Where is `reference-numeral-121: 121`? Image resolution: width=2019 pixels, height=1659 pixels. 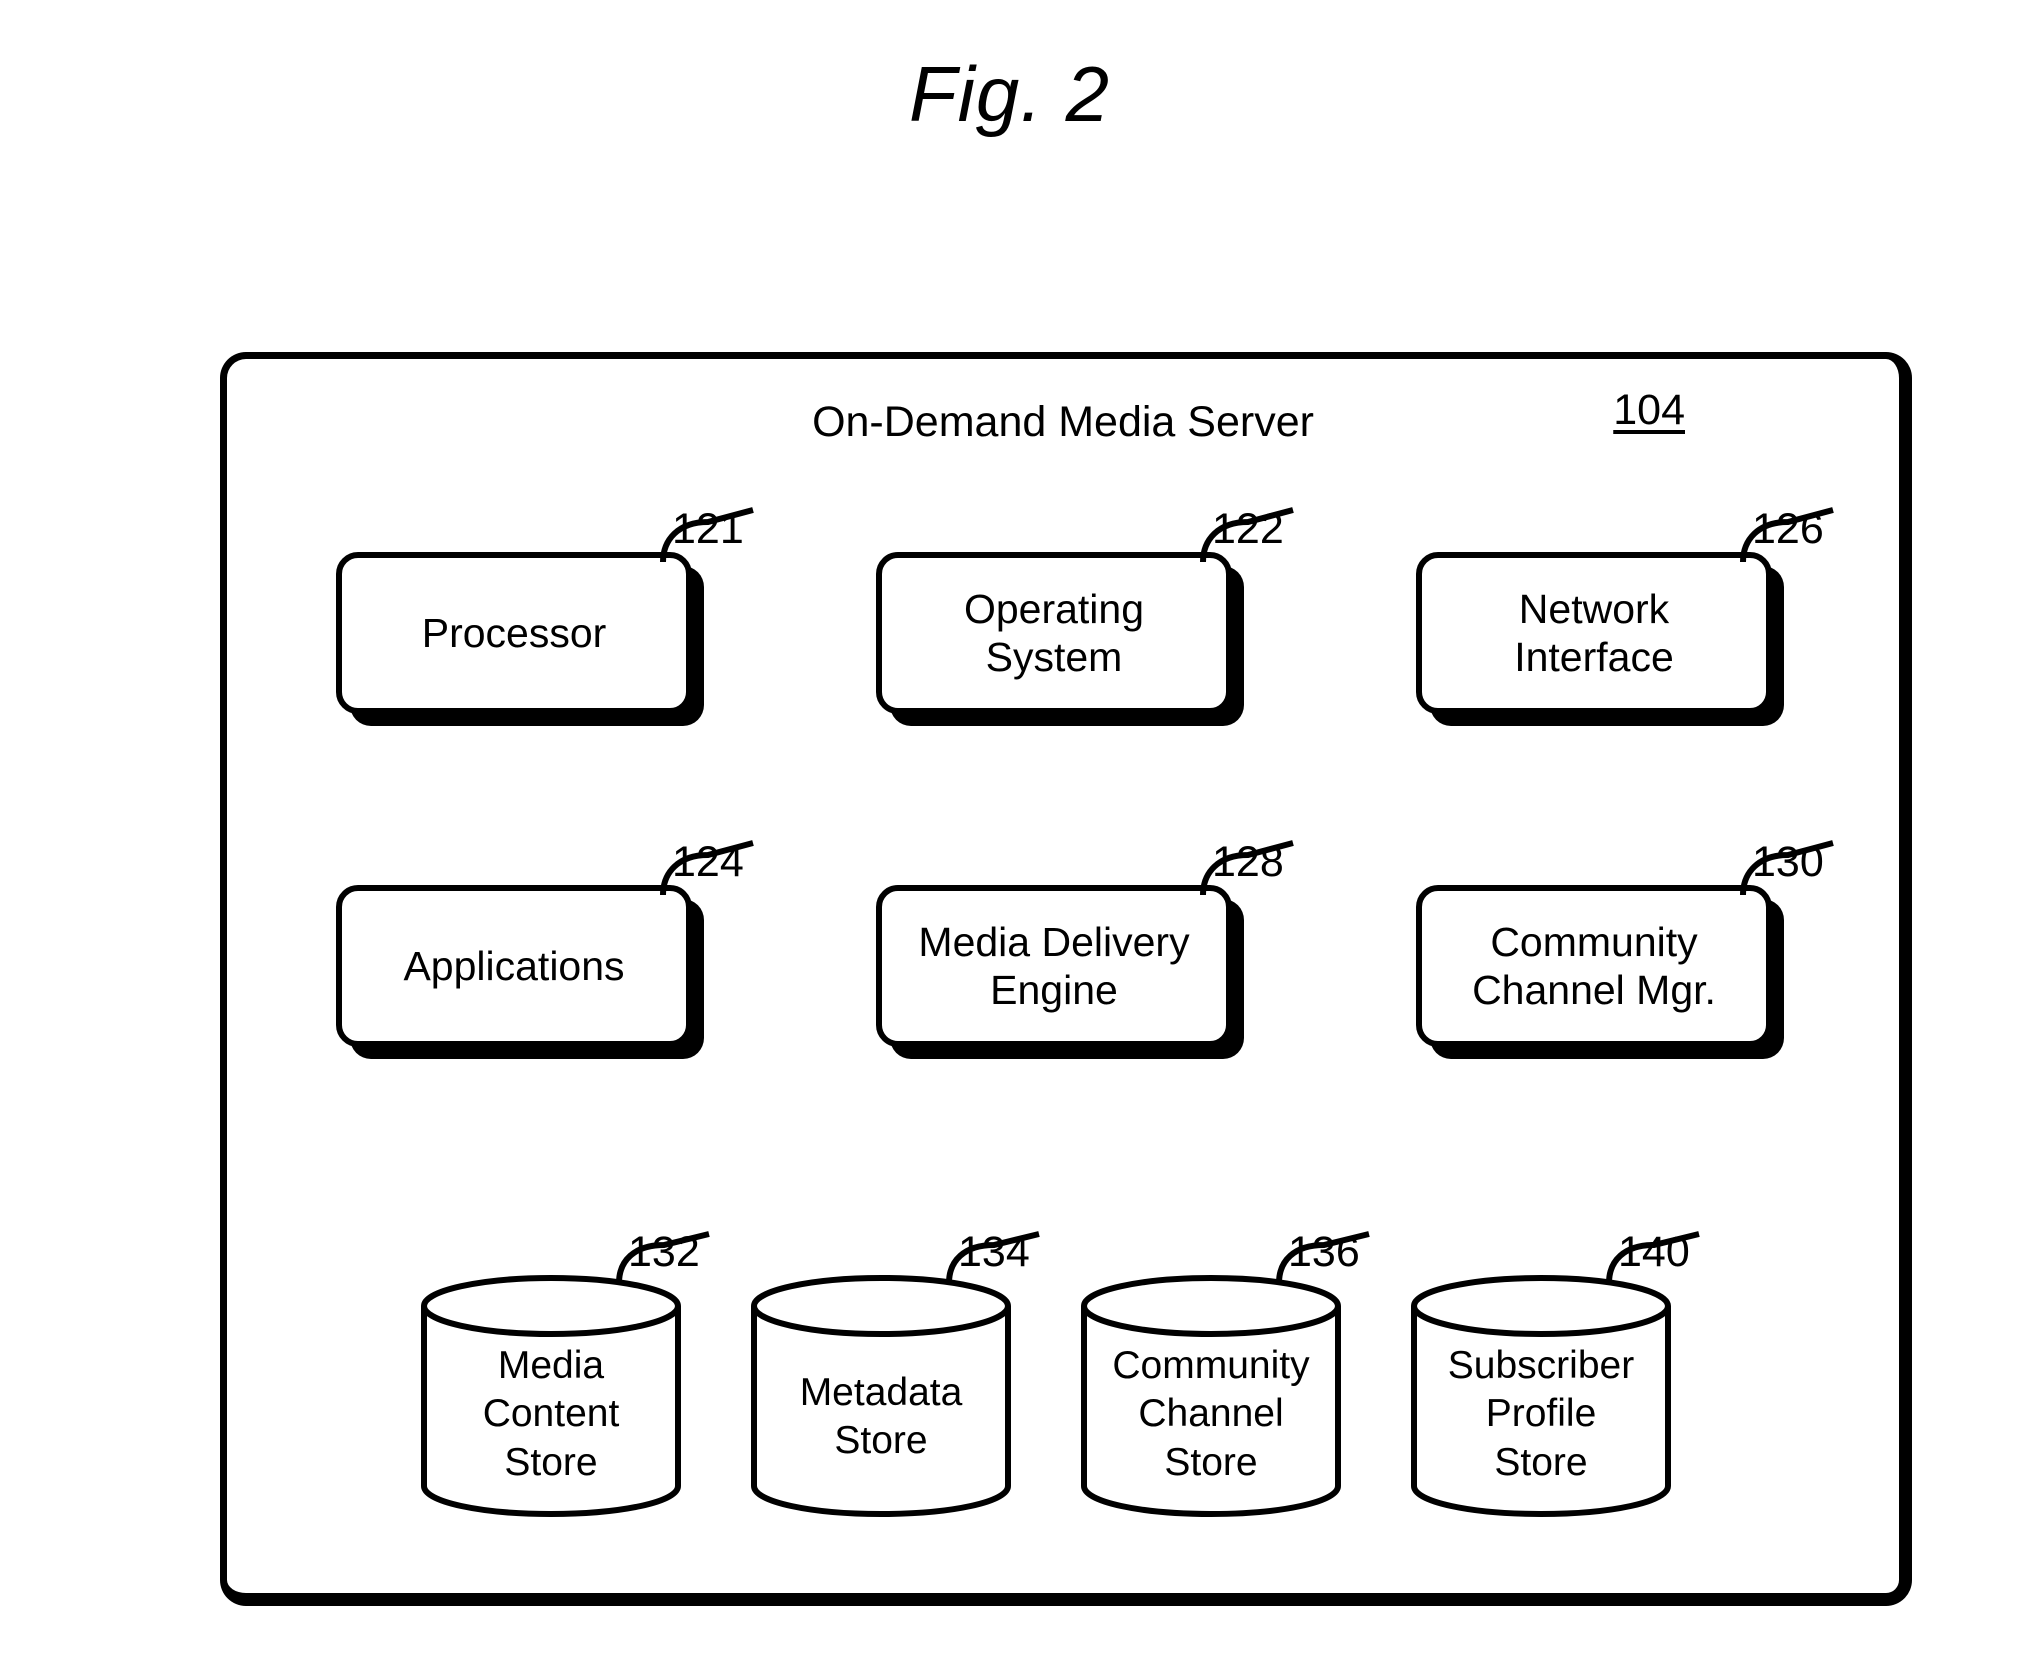 reference-numeral-121: 121 is located at coordinates (708, 529).